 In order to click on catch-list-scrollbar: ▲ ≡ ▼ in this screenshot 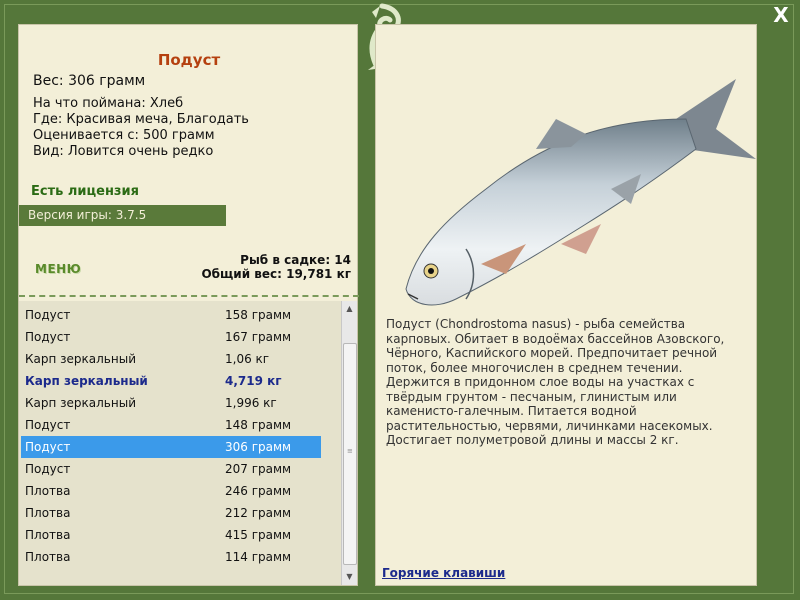, I will do `click(349, 443)`.